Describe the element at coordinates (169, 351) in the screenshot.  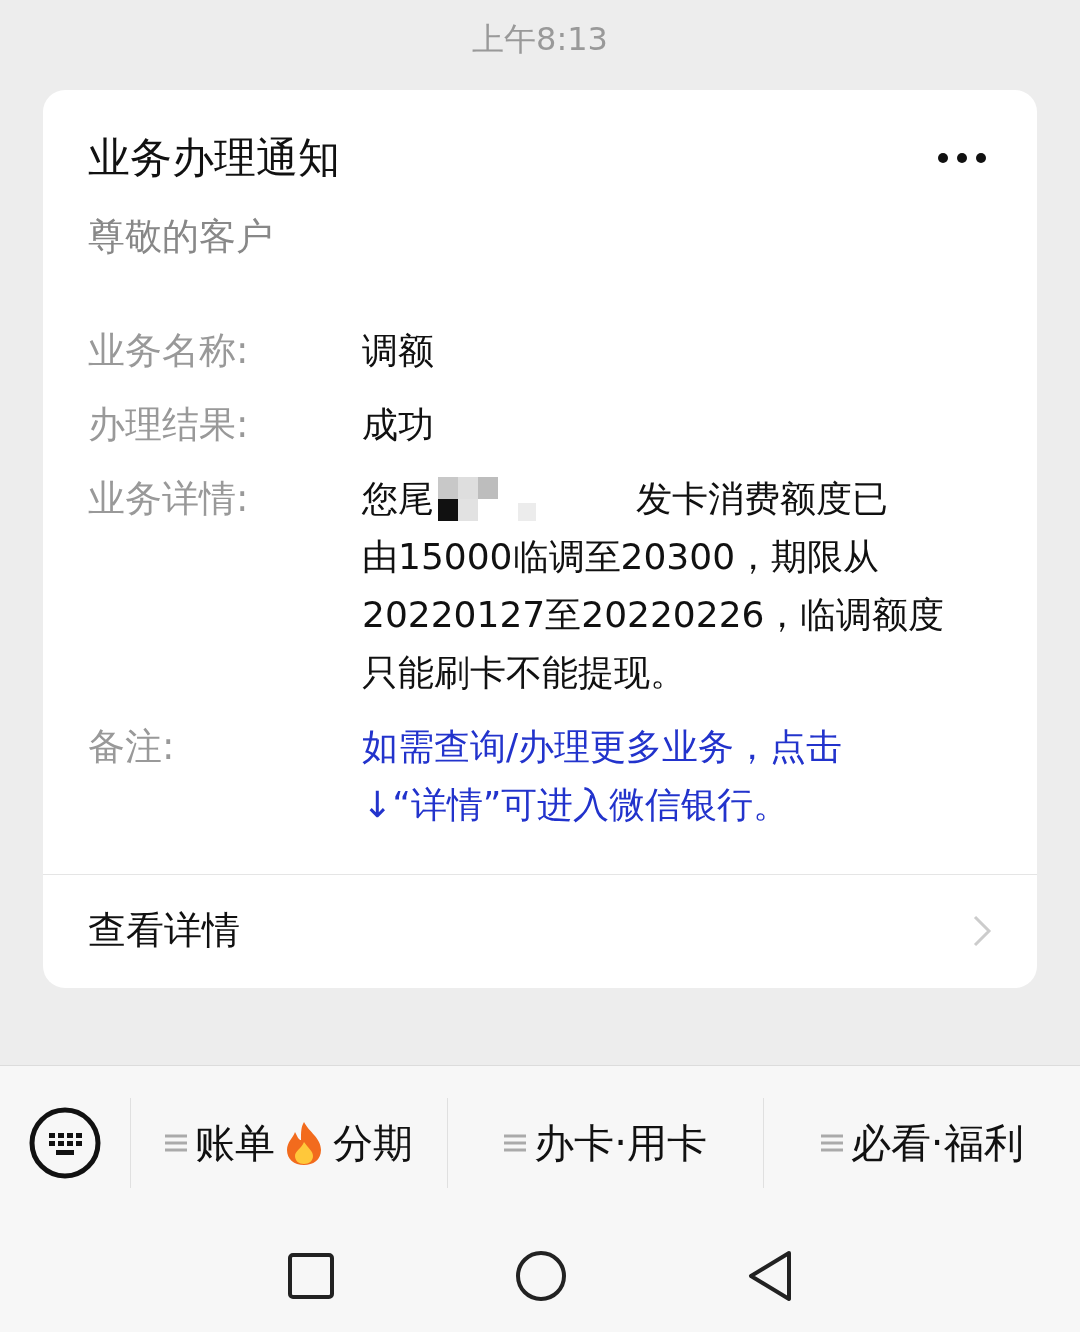
I see `field-label: 业务名称:` at that location.